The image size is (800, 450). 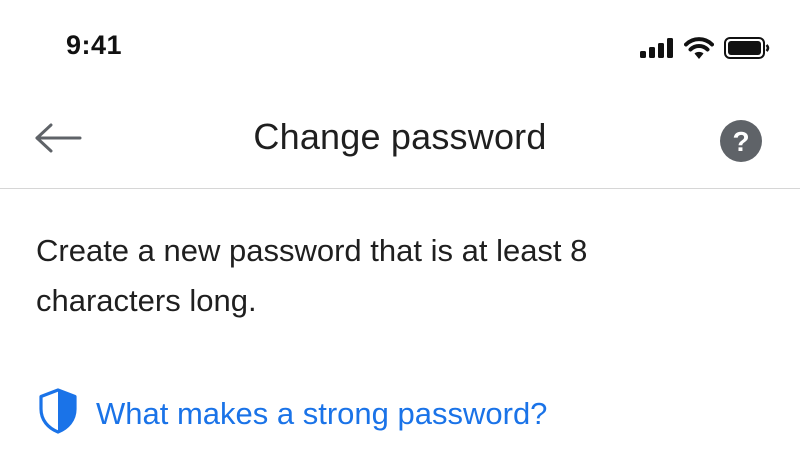 I want to click on help-button: ?, so click(x=741, y=141).